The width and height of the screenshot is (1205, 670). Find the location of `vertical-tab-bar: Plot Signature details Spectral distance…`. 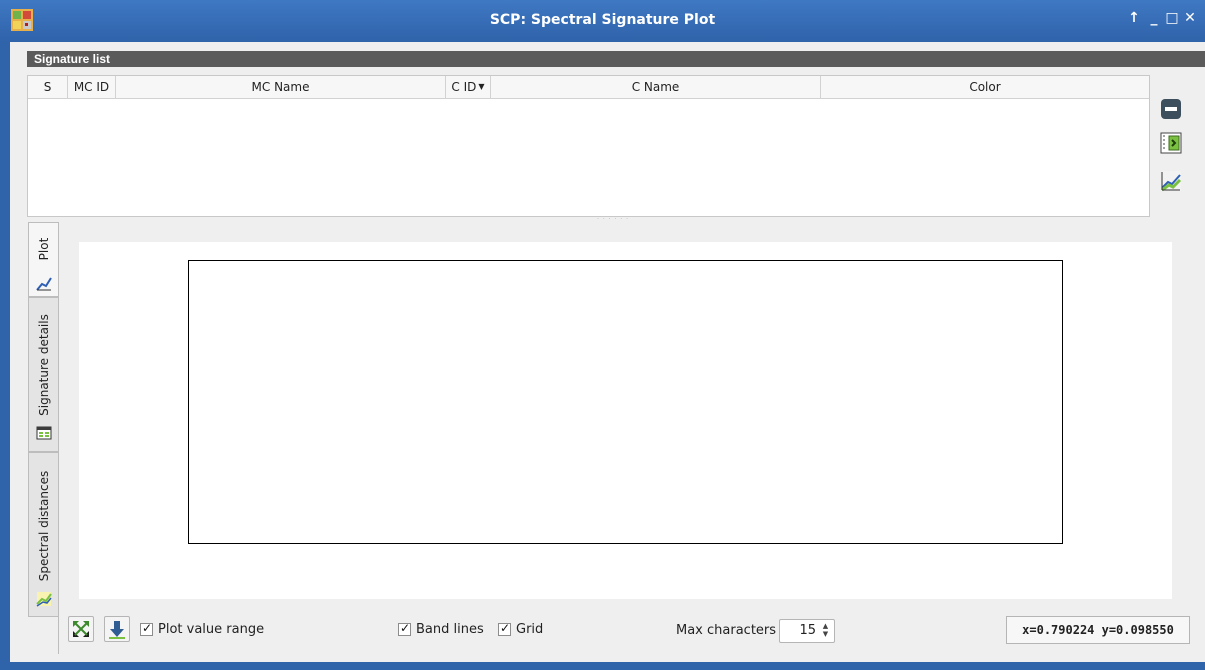

vertical-tab-bar: Plot Signature details Spectral distance… is located at coordinates (43, 422).